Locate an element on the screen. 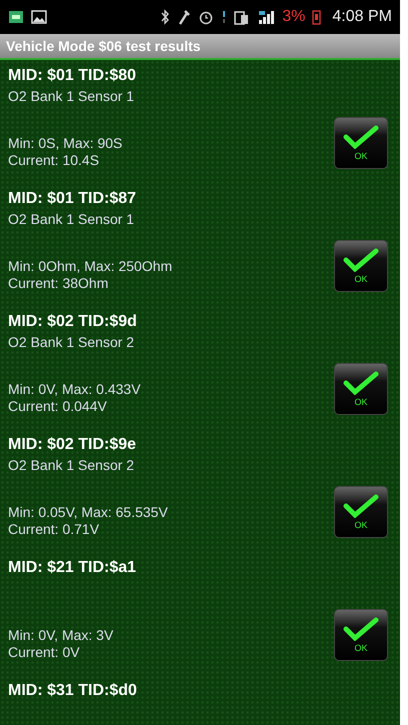  current-value: Current: 0.044V is located at coordinates (58, 406).